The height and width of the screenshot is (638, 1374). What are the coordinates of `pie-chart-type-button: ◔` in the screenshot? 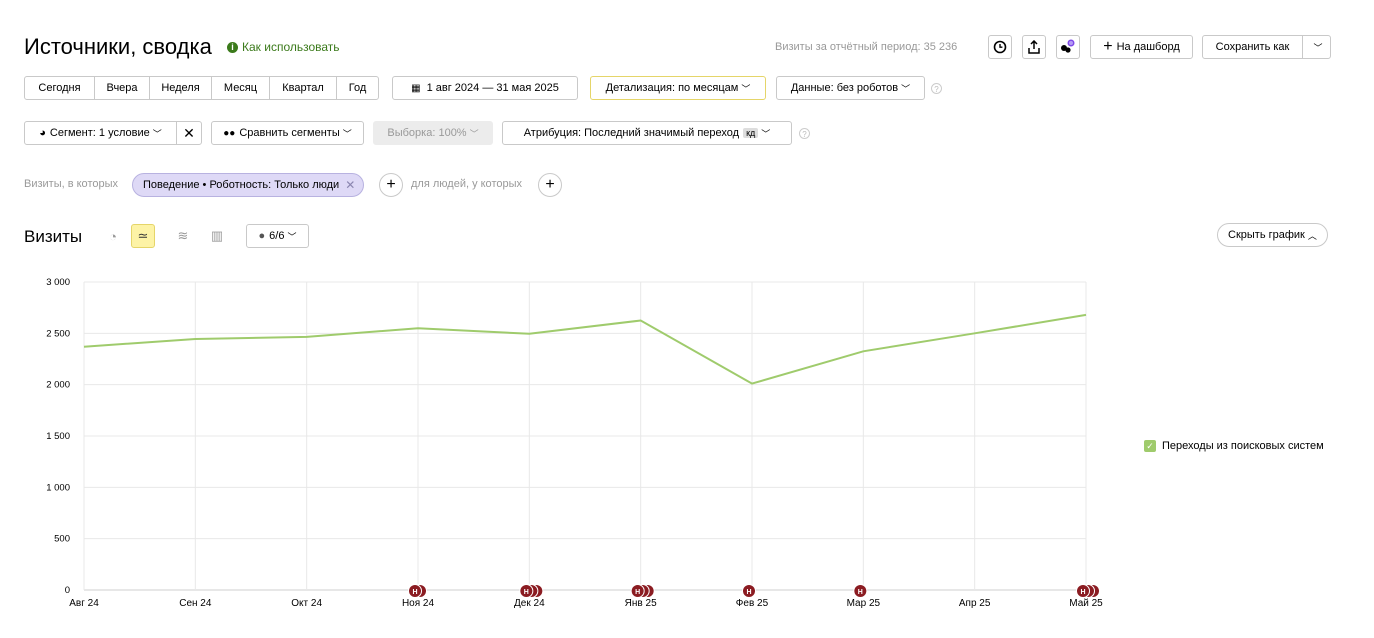 It's located at (113, 236).